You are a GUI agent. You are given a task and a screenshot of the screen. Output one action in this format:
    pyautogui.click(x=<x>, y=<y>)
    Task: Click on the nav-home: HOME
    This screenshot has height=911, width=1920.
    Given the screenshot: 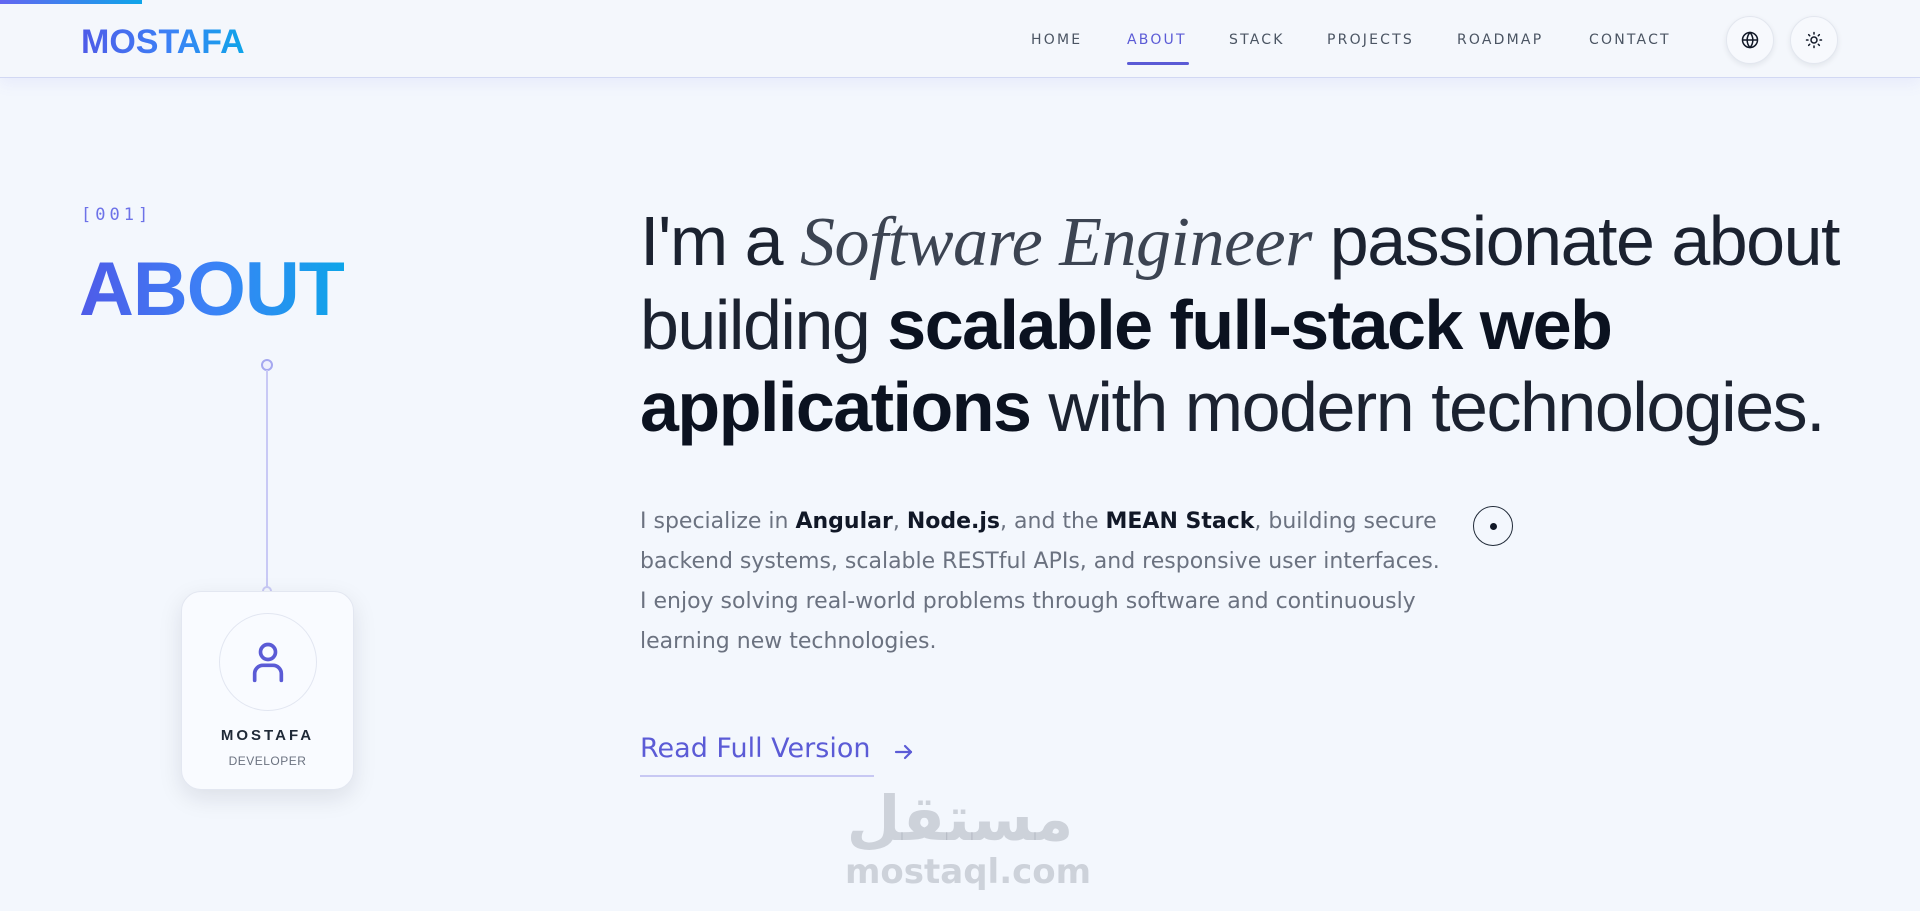 What is the action you would take?
    pyautogui.click(x=1056, y=40)
    